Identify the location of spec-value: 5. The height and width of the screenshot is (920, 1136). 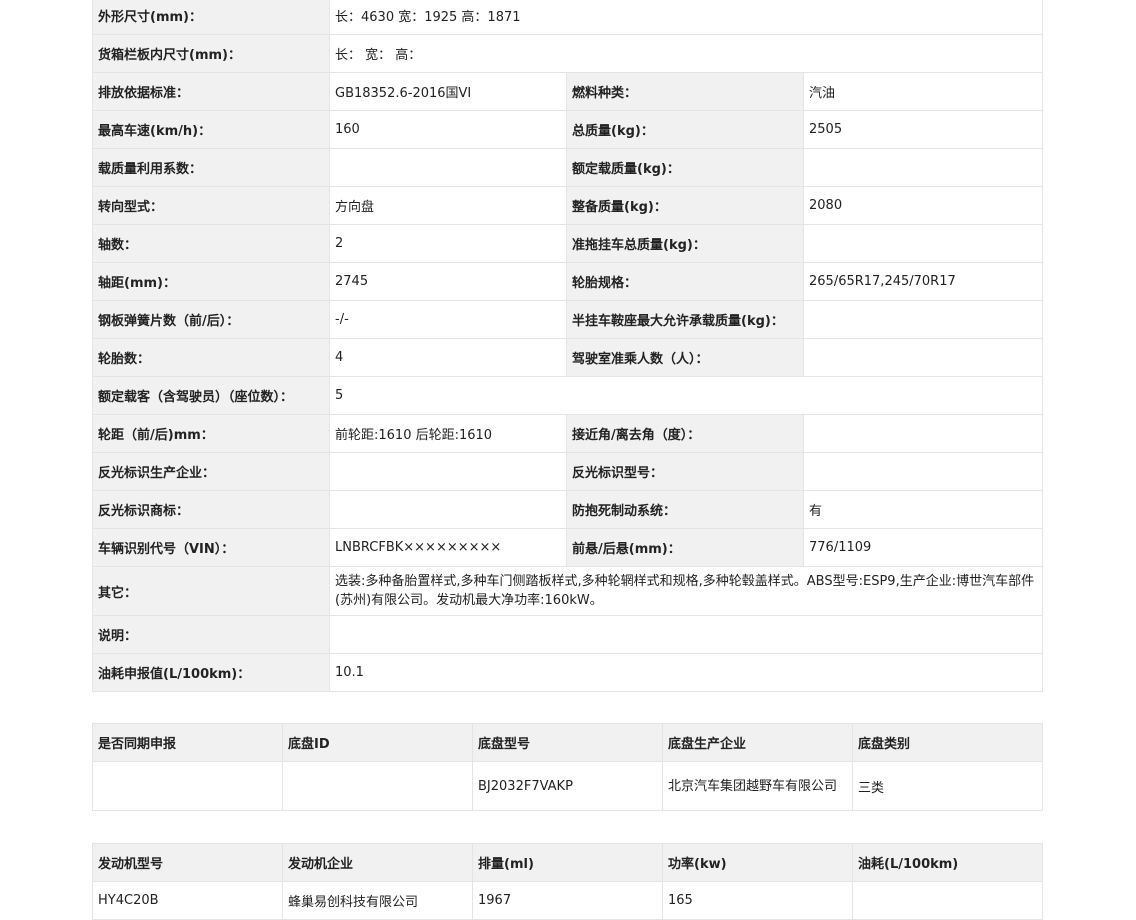
(686, 395).